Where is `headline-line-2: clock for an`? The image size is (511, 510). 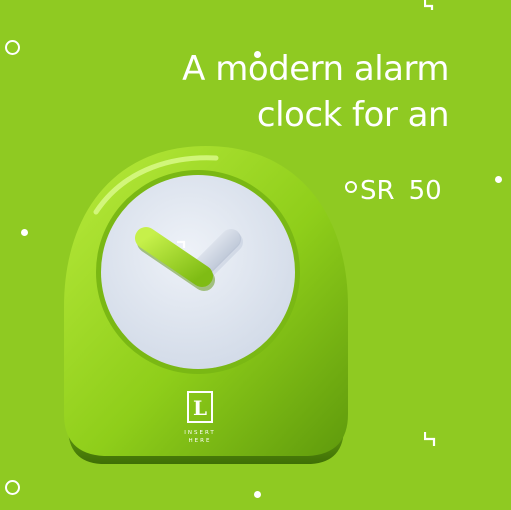 headline-line-2: clock for an is located at coordinates (353, 115).